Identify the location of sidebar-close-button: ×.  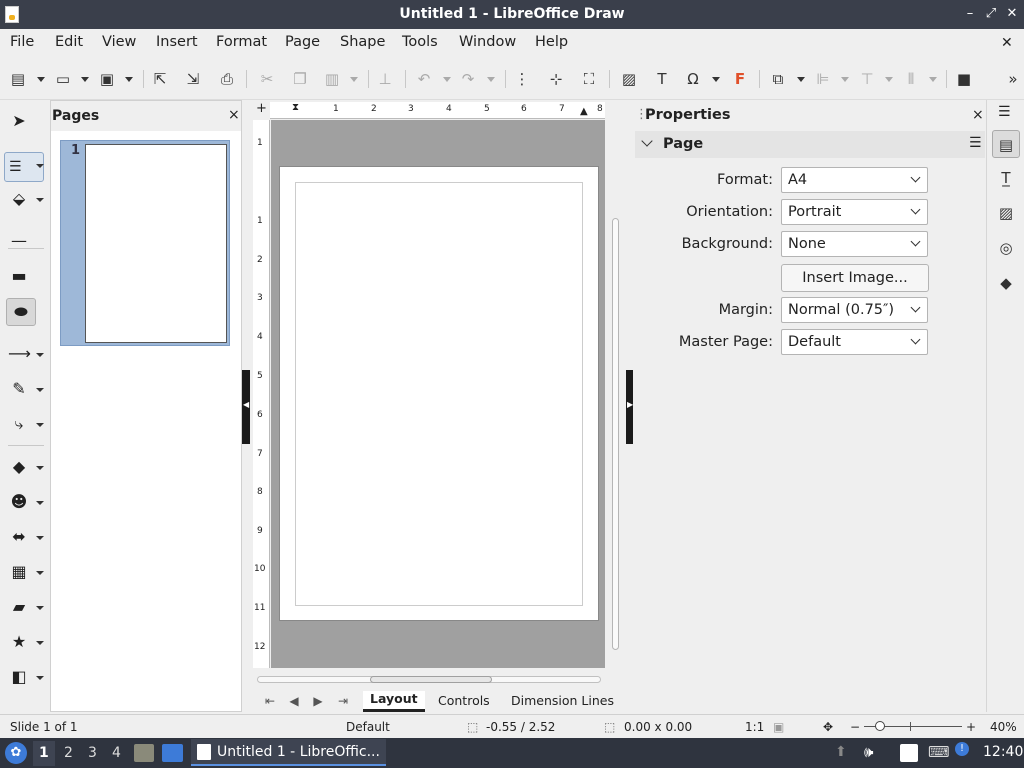
(978, 115).